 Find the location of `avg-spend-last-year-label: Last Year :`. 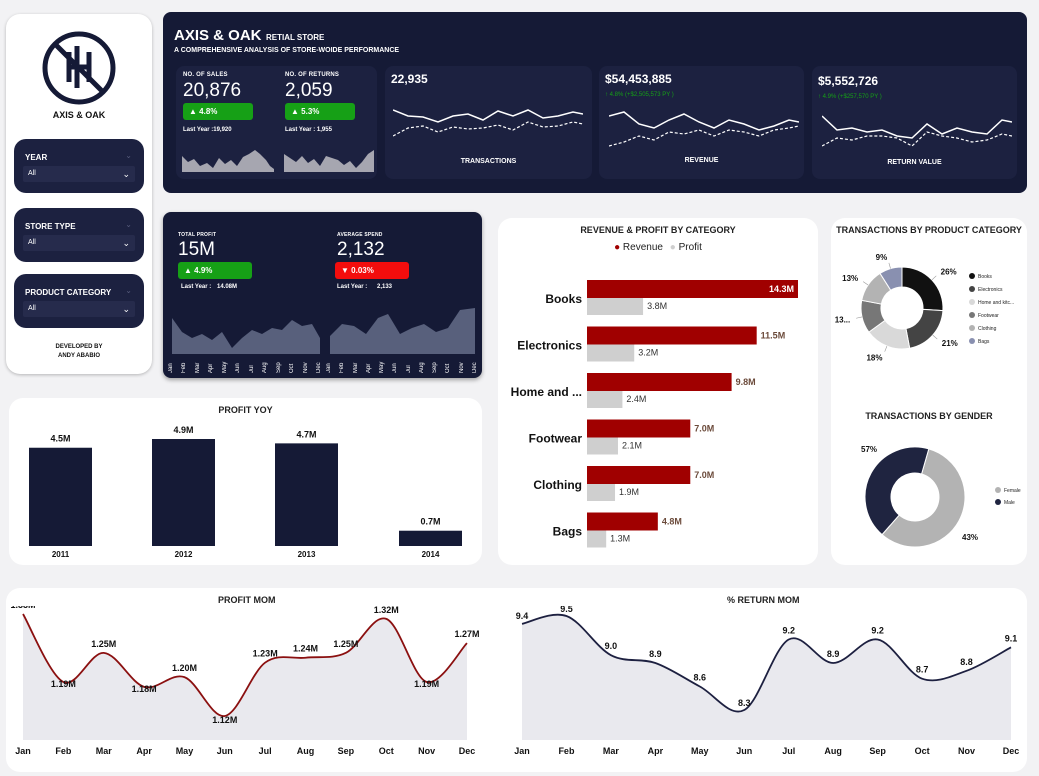

avg-spend-last-year-label: Last Year : is located at coordinates (352, 287).